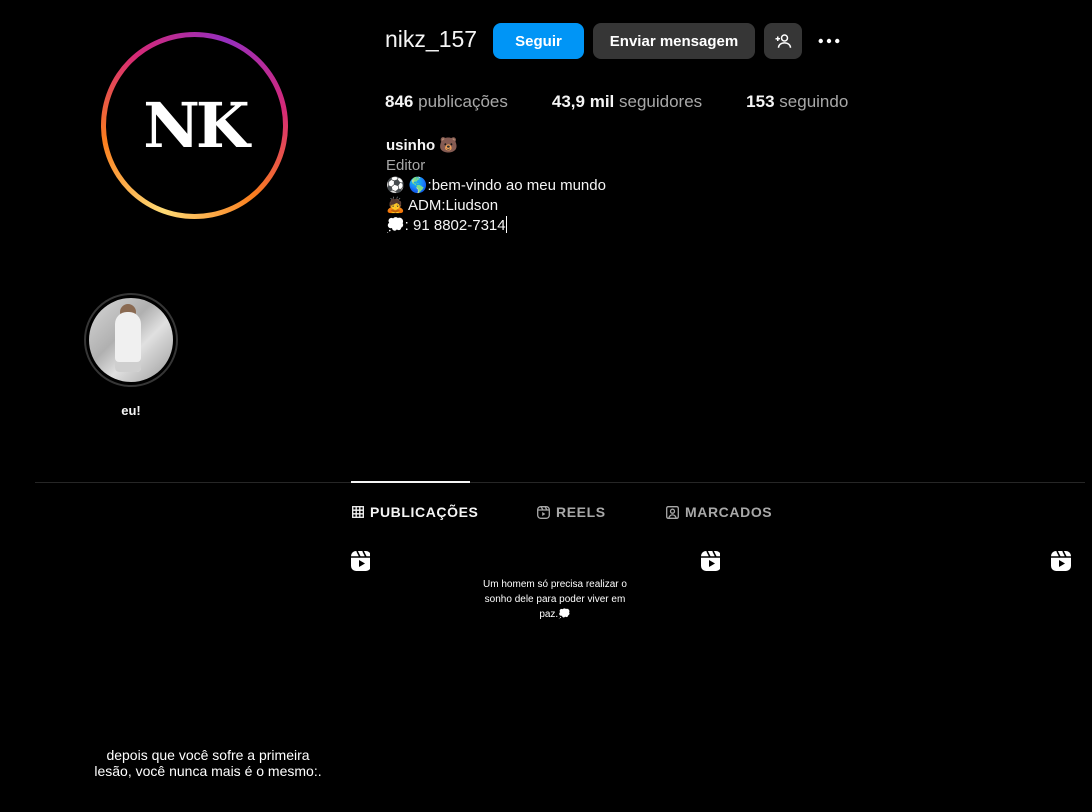  Describe the element at coordinates (674, 41) in the screenshot. I see `send-message-button: Enviar mensagem` at that location.